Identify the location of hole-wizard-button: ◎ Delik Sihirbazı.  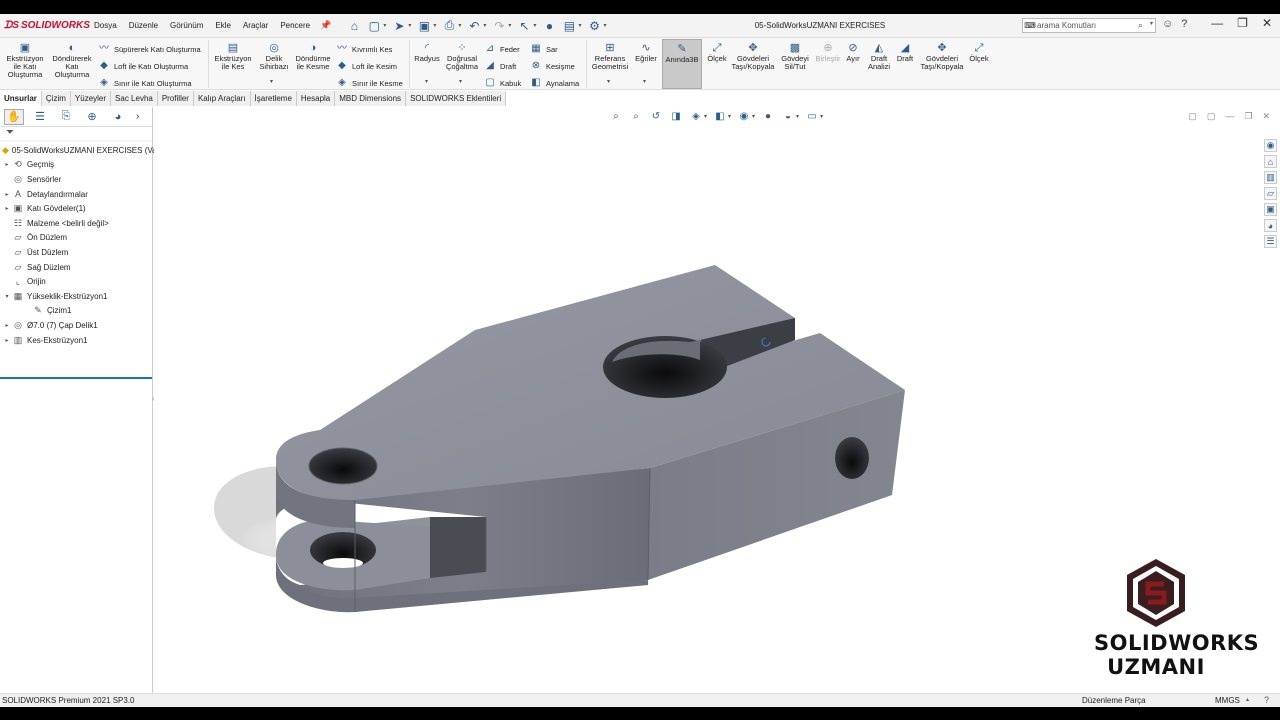
(274, 56).